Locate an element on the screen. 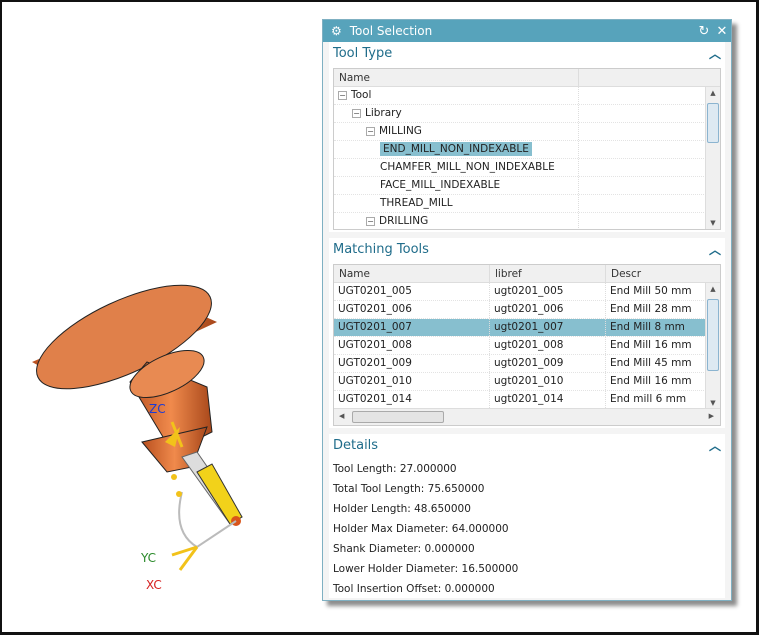  cell-name: UGT0201_008 is located at coordinates (412, 345).